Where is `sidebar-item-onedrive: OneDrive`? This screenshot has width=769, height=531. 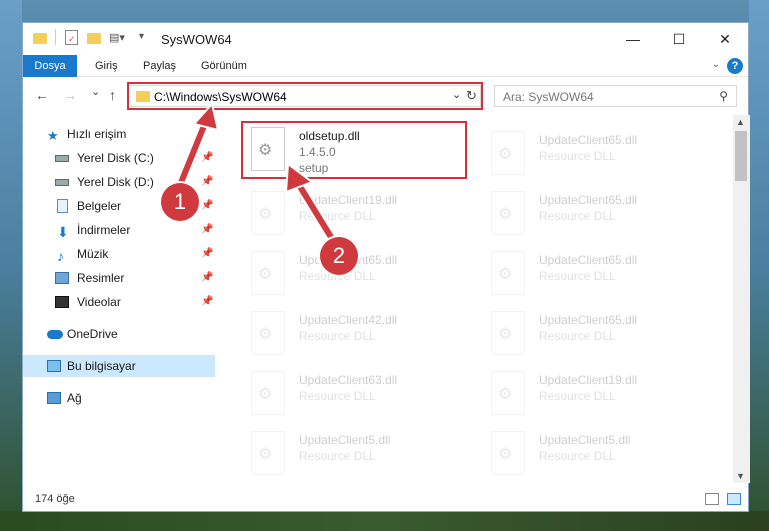 sidebar-item-onedrive: OneDrive is located at coordinates (119, 334).